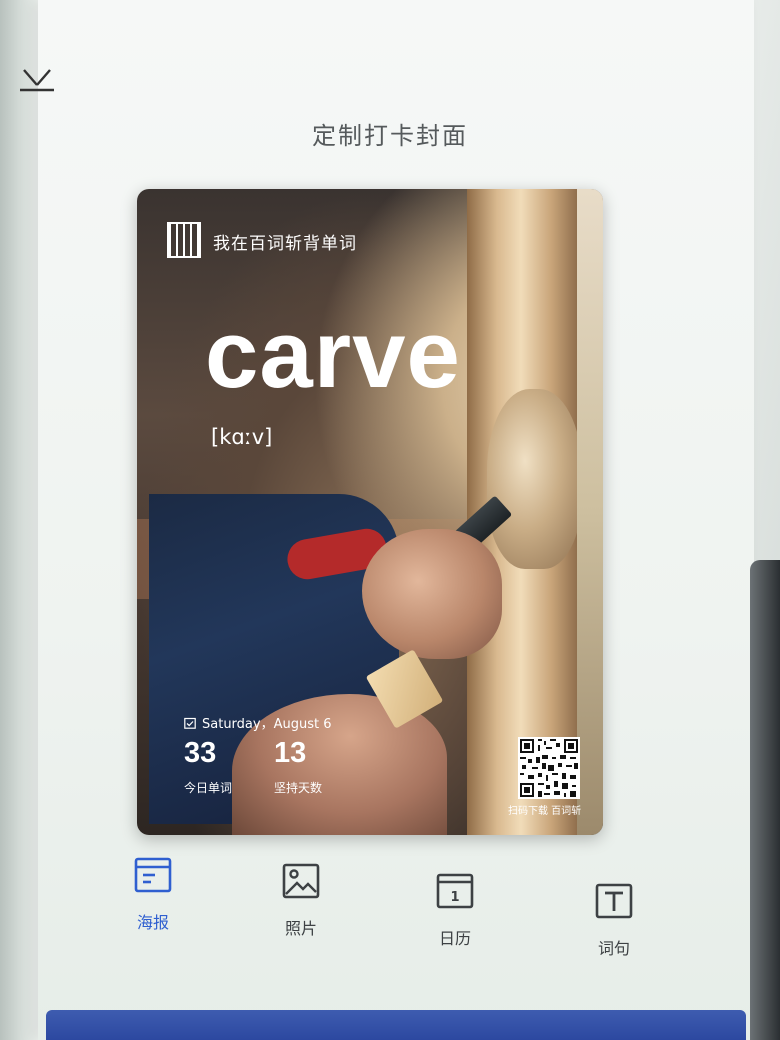 This screenshot has width=780, height=1040. I want to click on brand-logo, so click(184, 240).